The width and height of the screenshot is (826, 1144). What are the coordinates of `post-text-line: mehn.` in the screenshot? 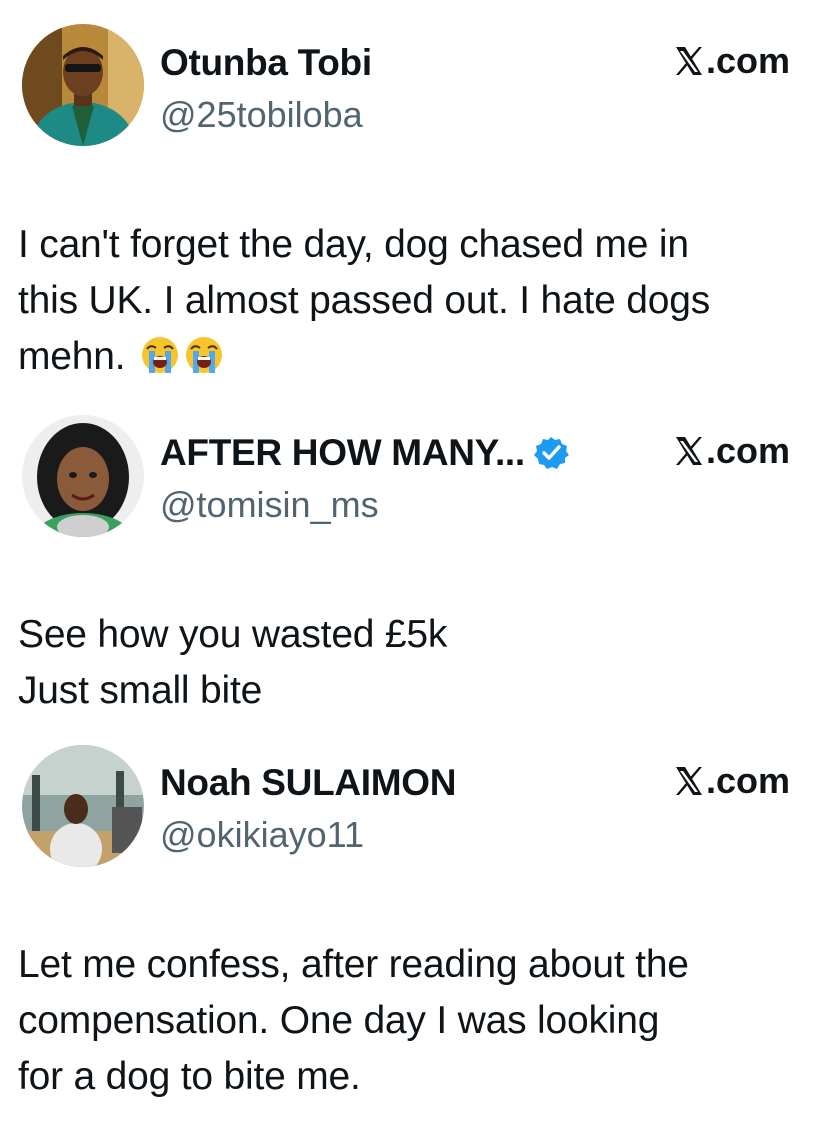 It's located at (72, 356).